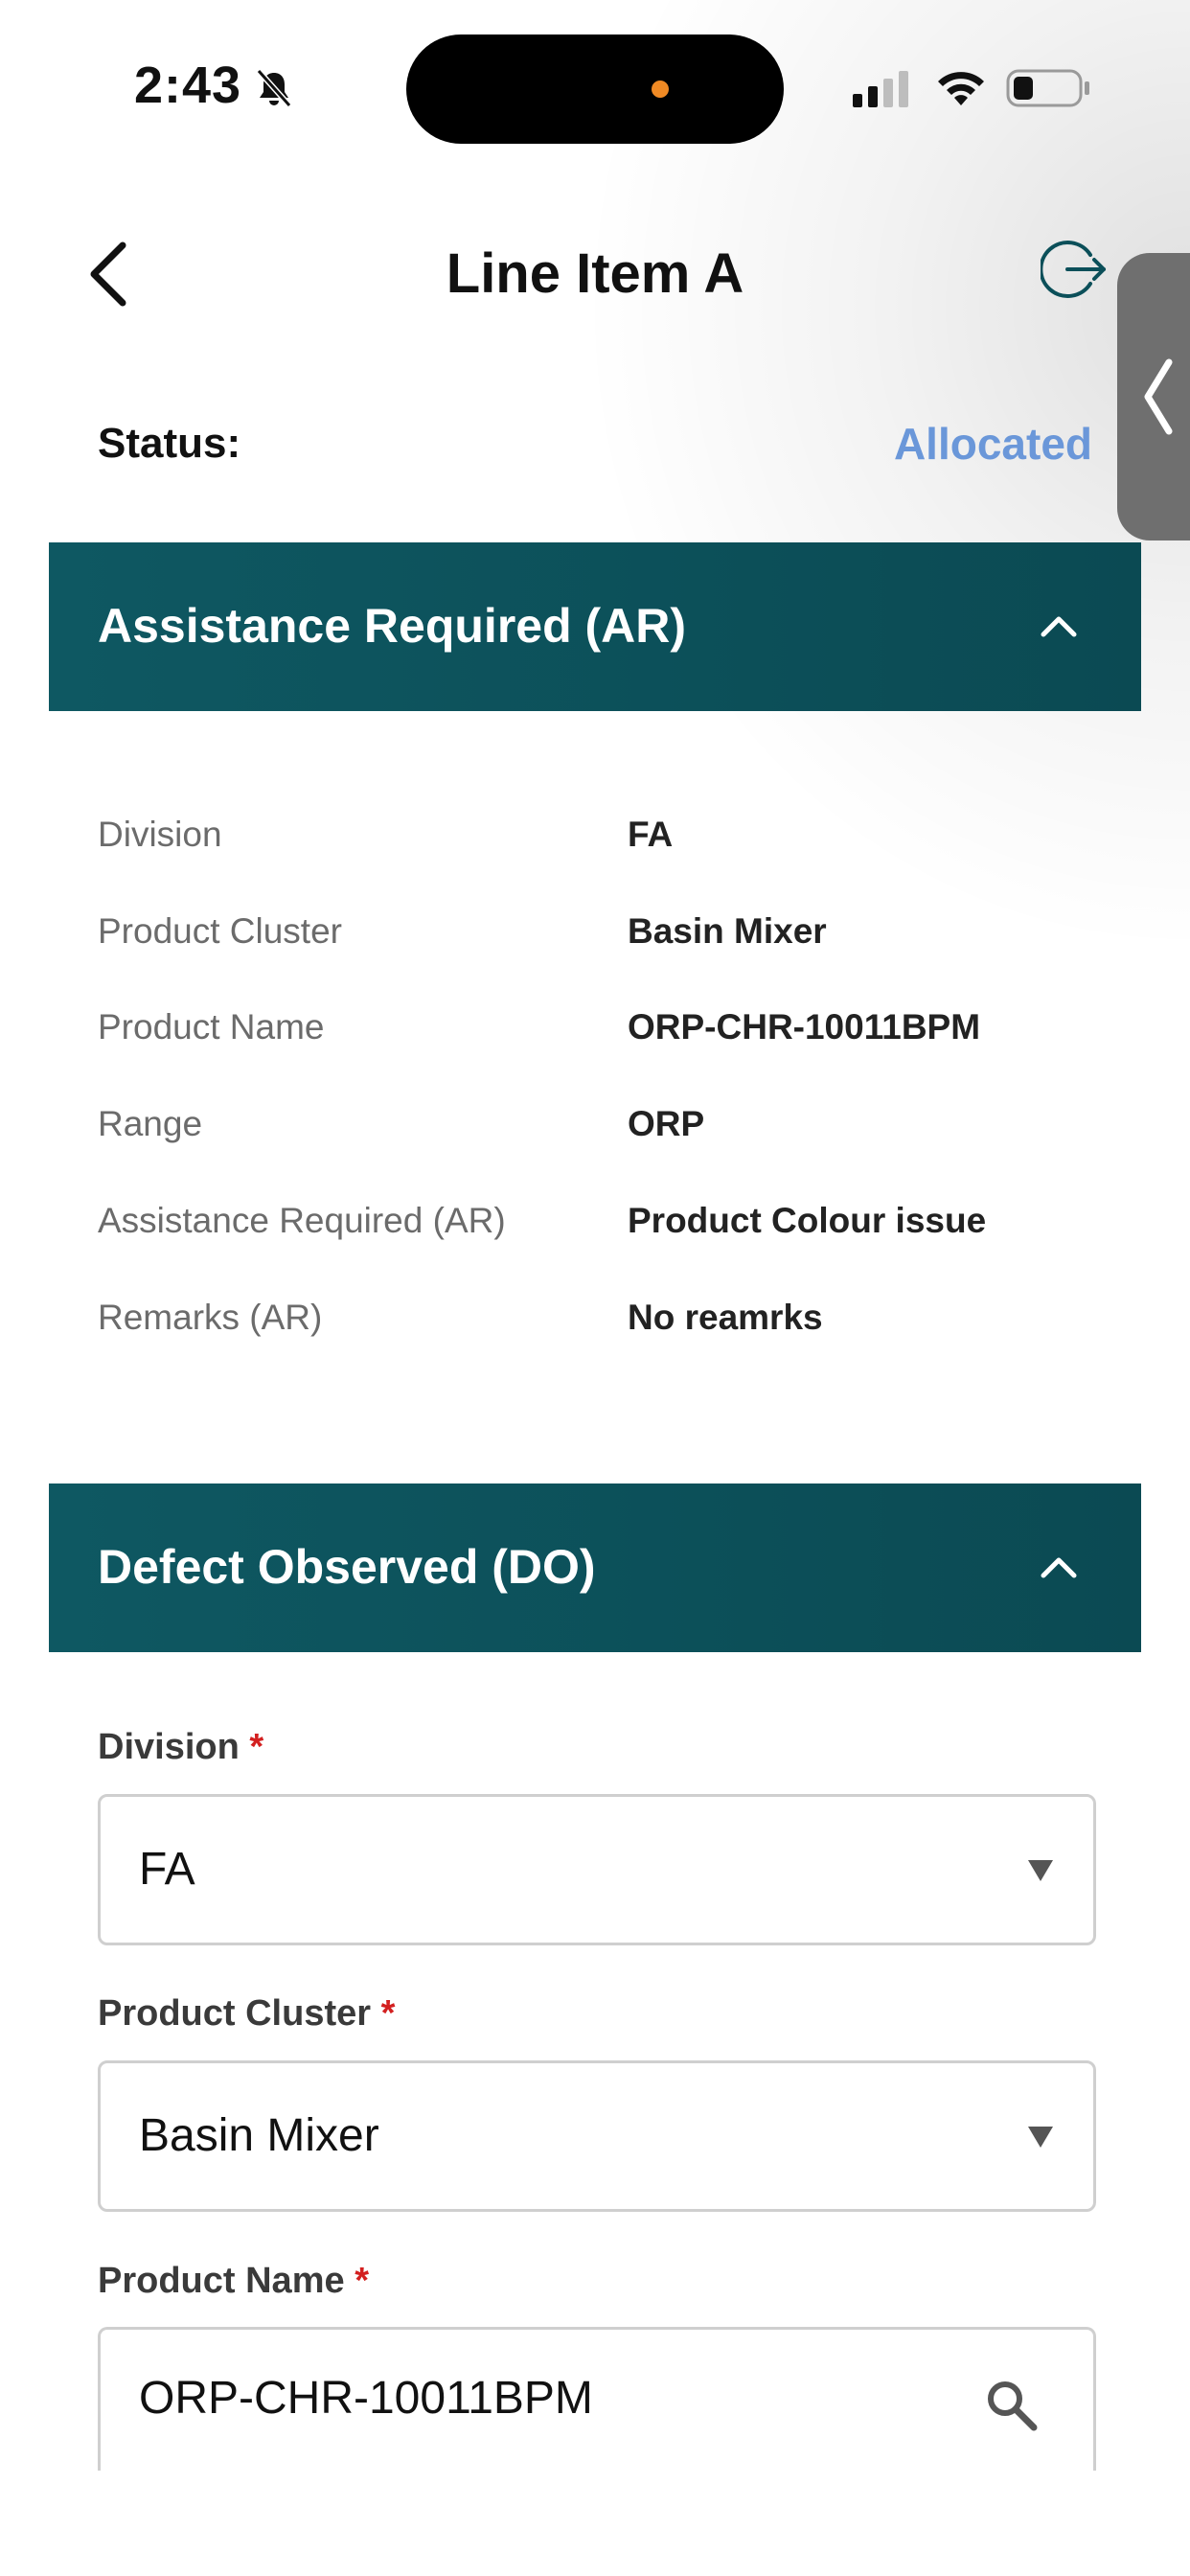 The width and height of the screenshot is (1190, 2576). Describe the element at coordinates (169, 1747) in the screenshot. I see `field-label-text: Division` at that location.